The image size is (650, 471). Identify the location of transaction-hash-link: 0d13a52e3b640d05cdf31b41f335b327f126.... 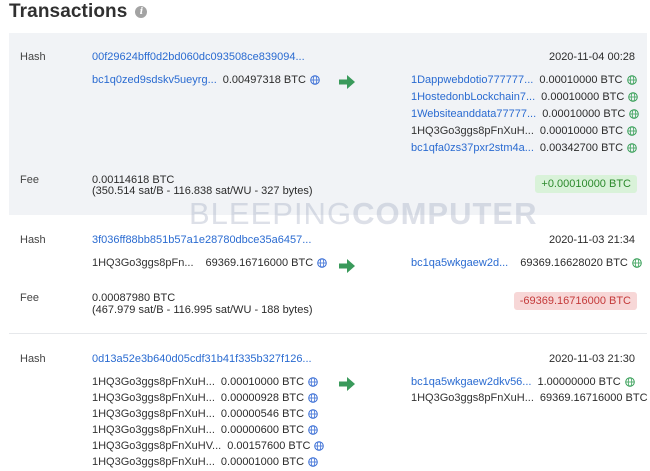
(202, 359).